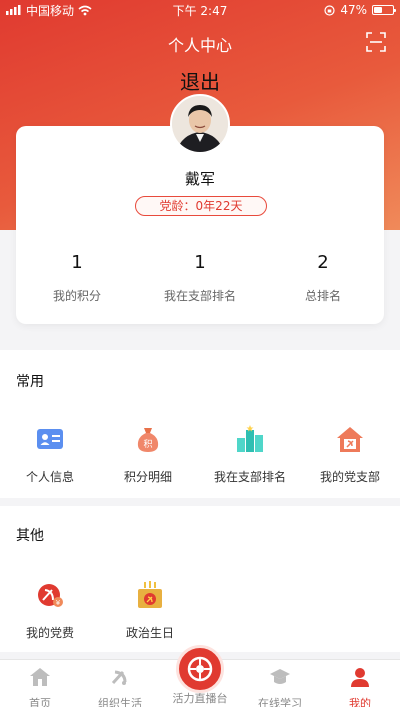 This screenshot has width=400, height=711. What do you see at coordinates (329, 10) in the screenshot?
I see `orientation-lock-icon` at bounding box center [329, 10].